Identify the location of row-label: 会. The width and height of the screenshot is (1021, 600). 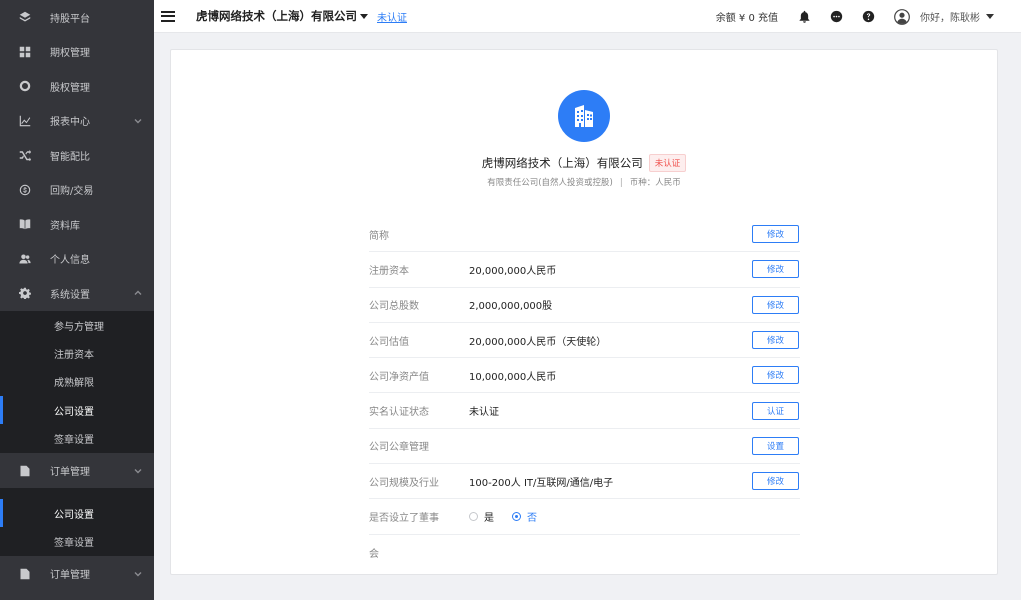
(374, 554).